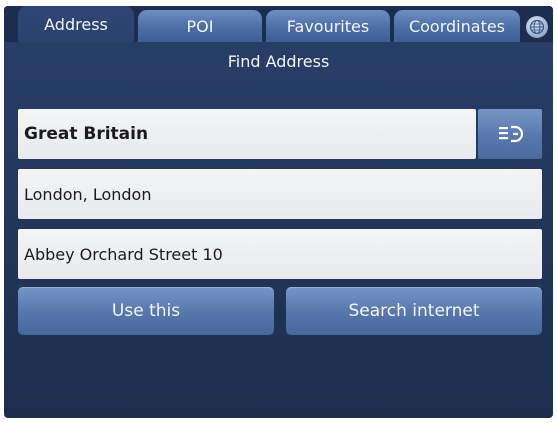  I want to click on country-select-button, so click(510, 134).